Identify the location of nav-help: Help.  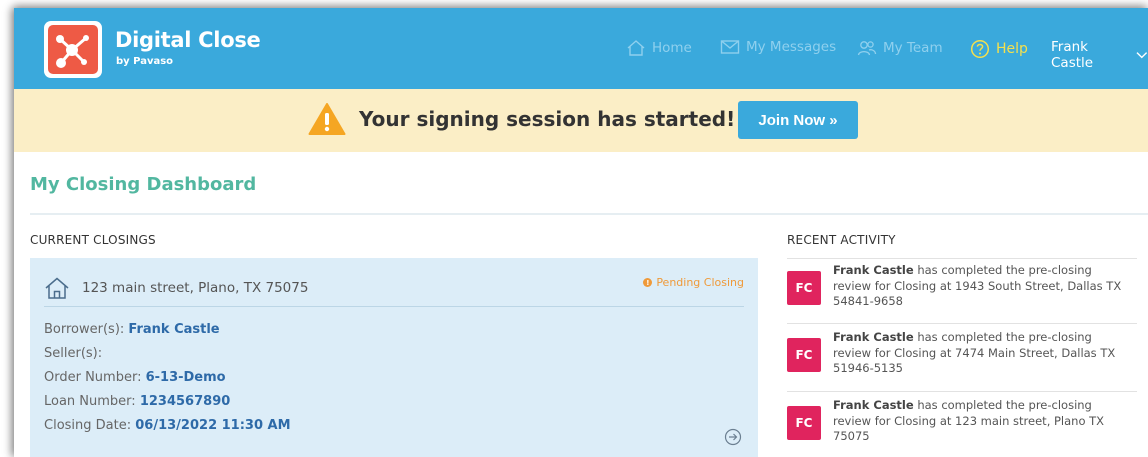
(999, 49).